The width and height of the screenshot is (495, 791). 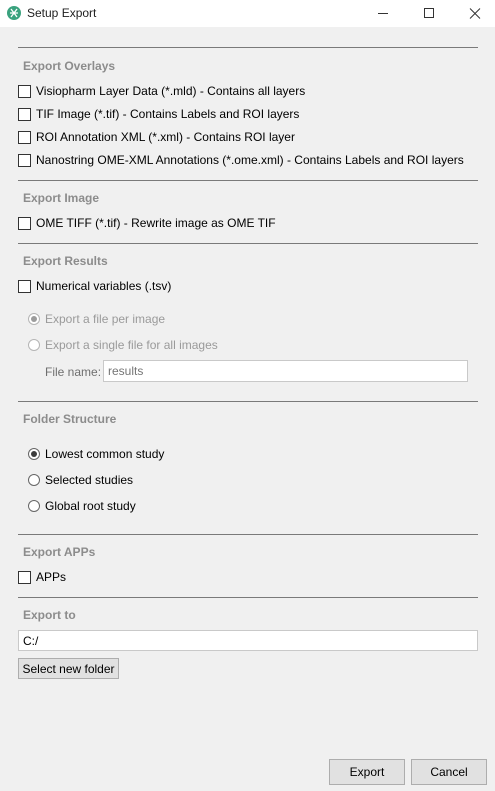 I want to click on export-to-title: Export to, so click(x=49, y=615).